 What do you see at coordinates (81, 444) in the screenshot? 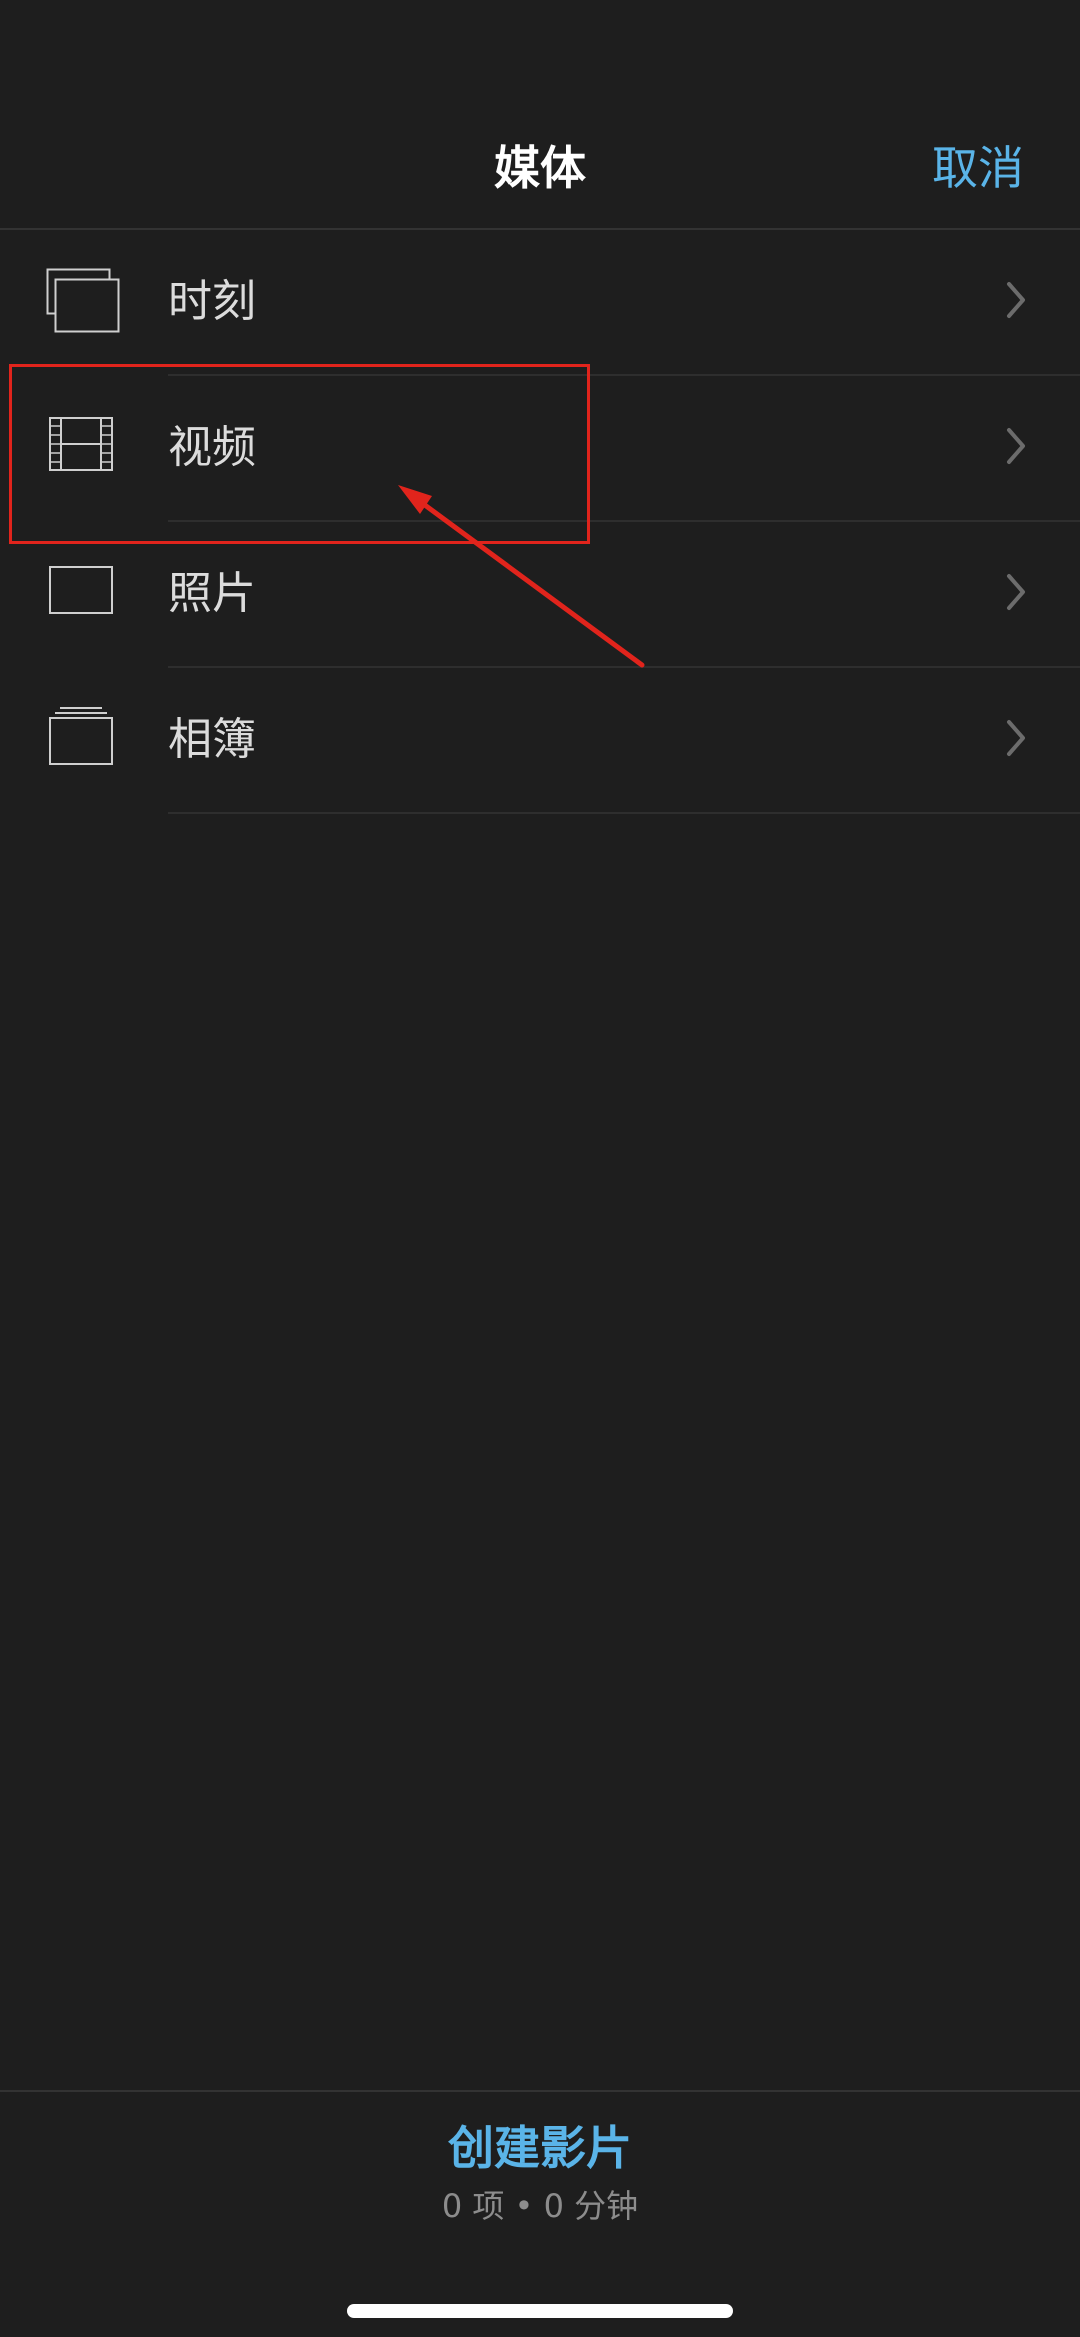
I see `film-icon` at bounding box center [81, 444].